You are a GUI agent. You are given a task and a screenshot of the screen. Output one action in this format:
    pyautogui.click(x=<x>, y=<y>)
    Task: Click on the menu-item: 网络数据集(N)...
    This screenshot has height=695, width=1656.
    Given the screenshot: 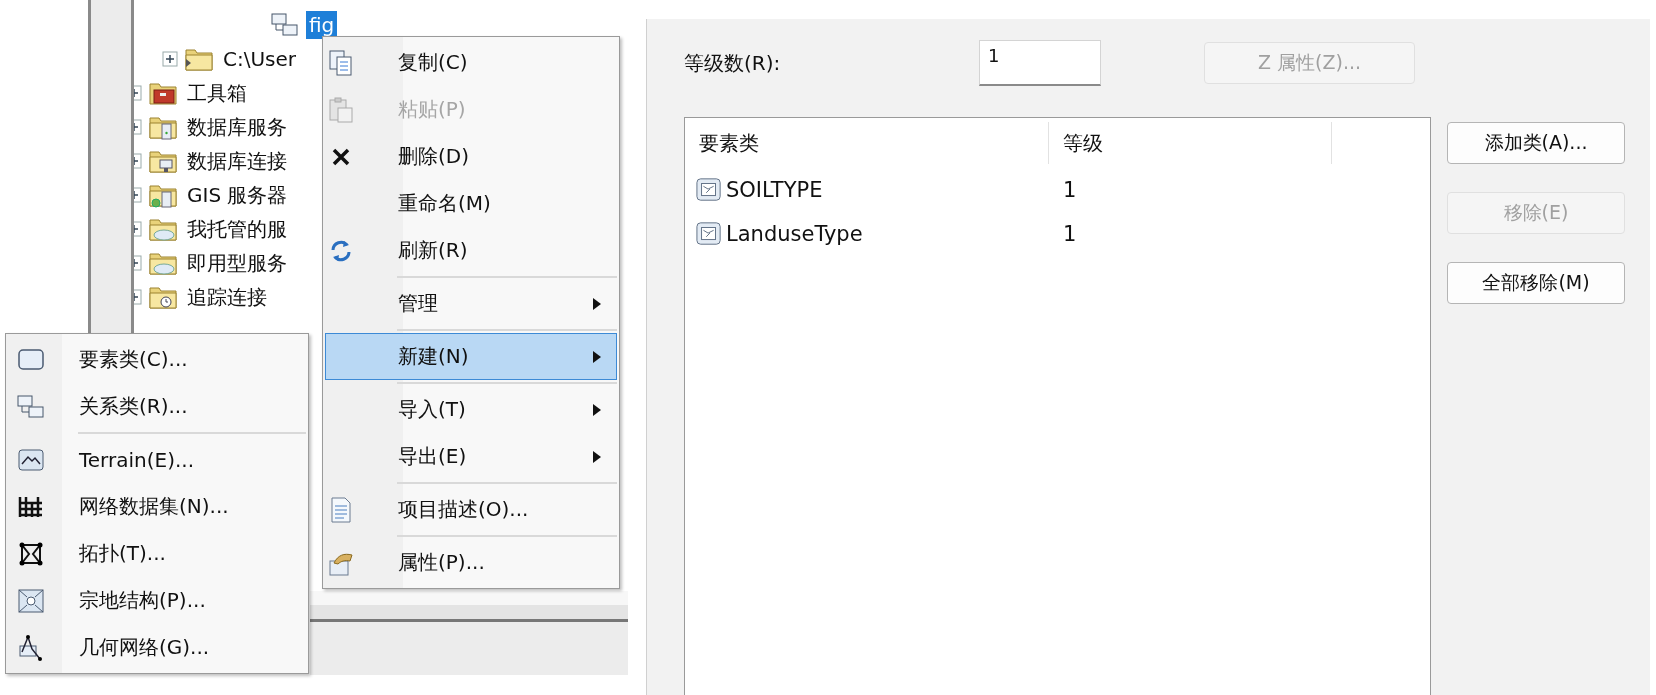 What is the action you would take?
    pyautogui.click(x=157, y=506)
    